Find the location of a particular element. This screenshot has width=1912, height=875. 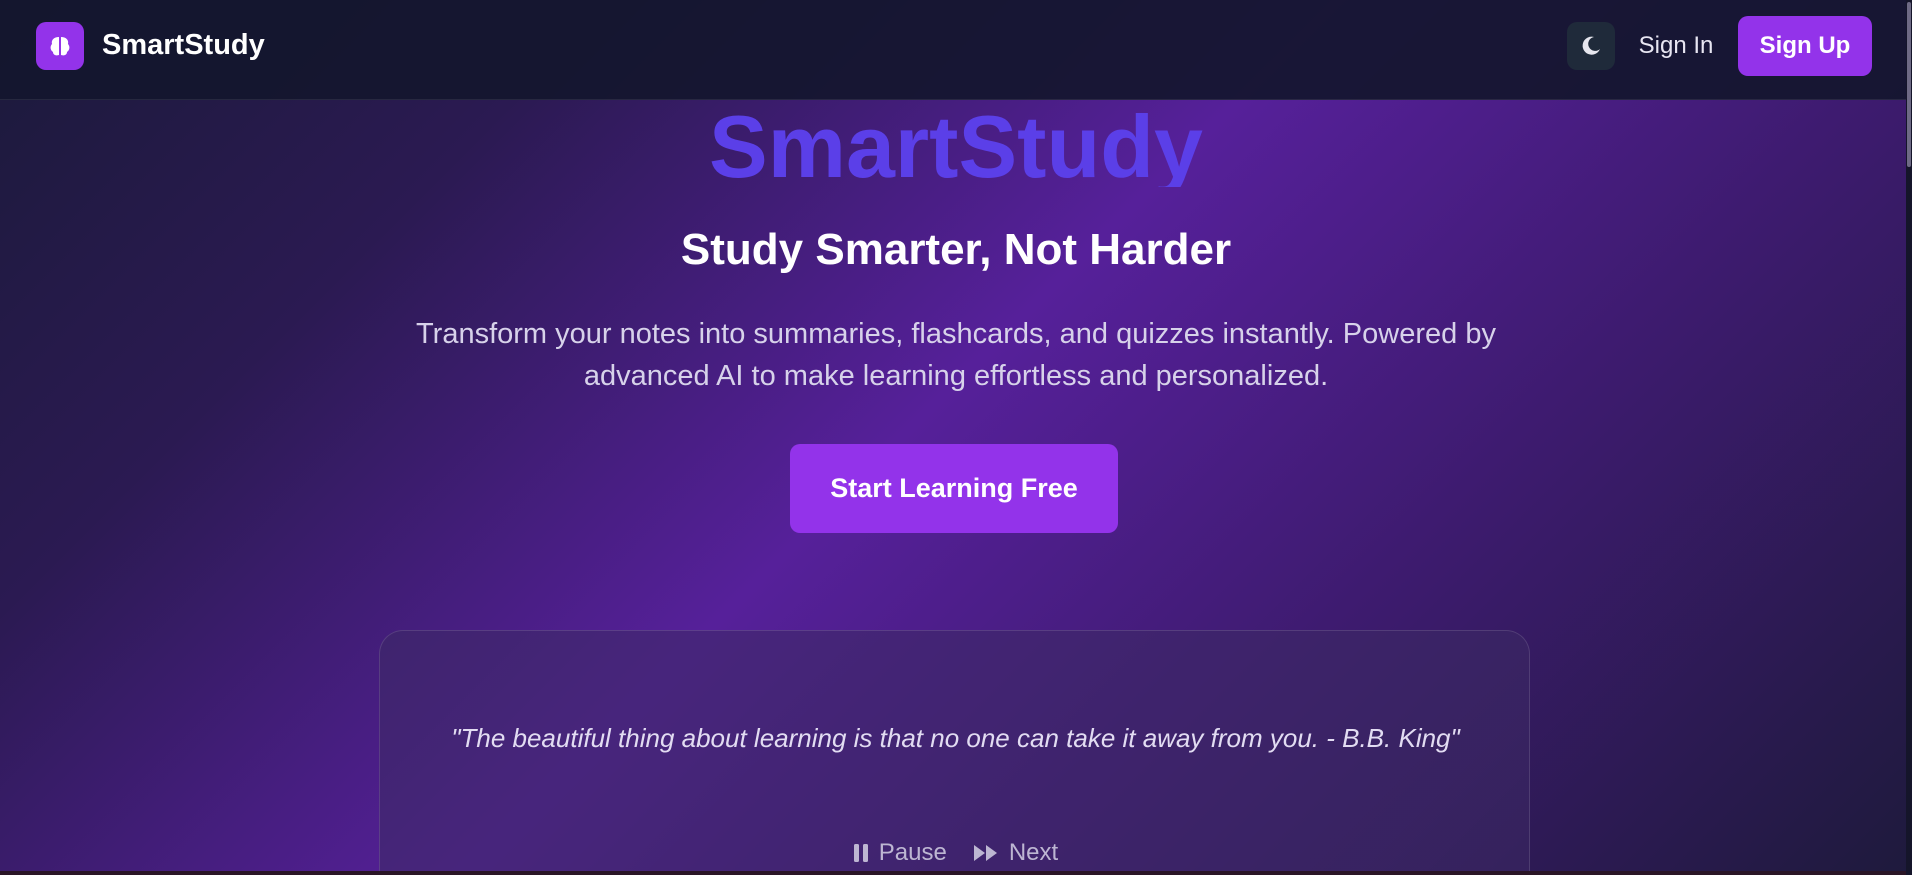

fast-forward-icon is located at coordinates (985, 853).